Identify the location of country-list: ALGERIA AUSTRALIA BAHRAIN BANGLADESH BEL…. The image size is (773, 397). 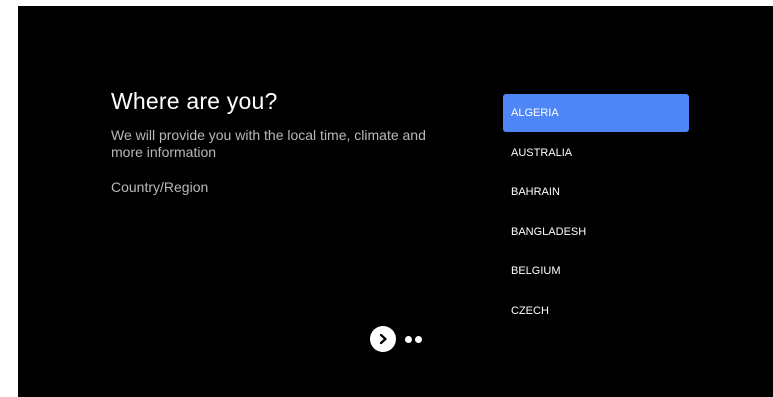
(596, 213).